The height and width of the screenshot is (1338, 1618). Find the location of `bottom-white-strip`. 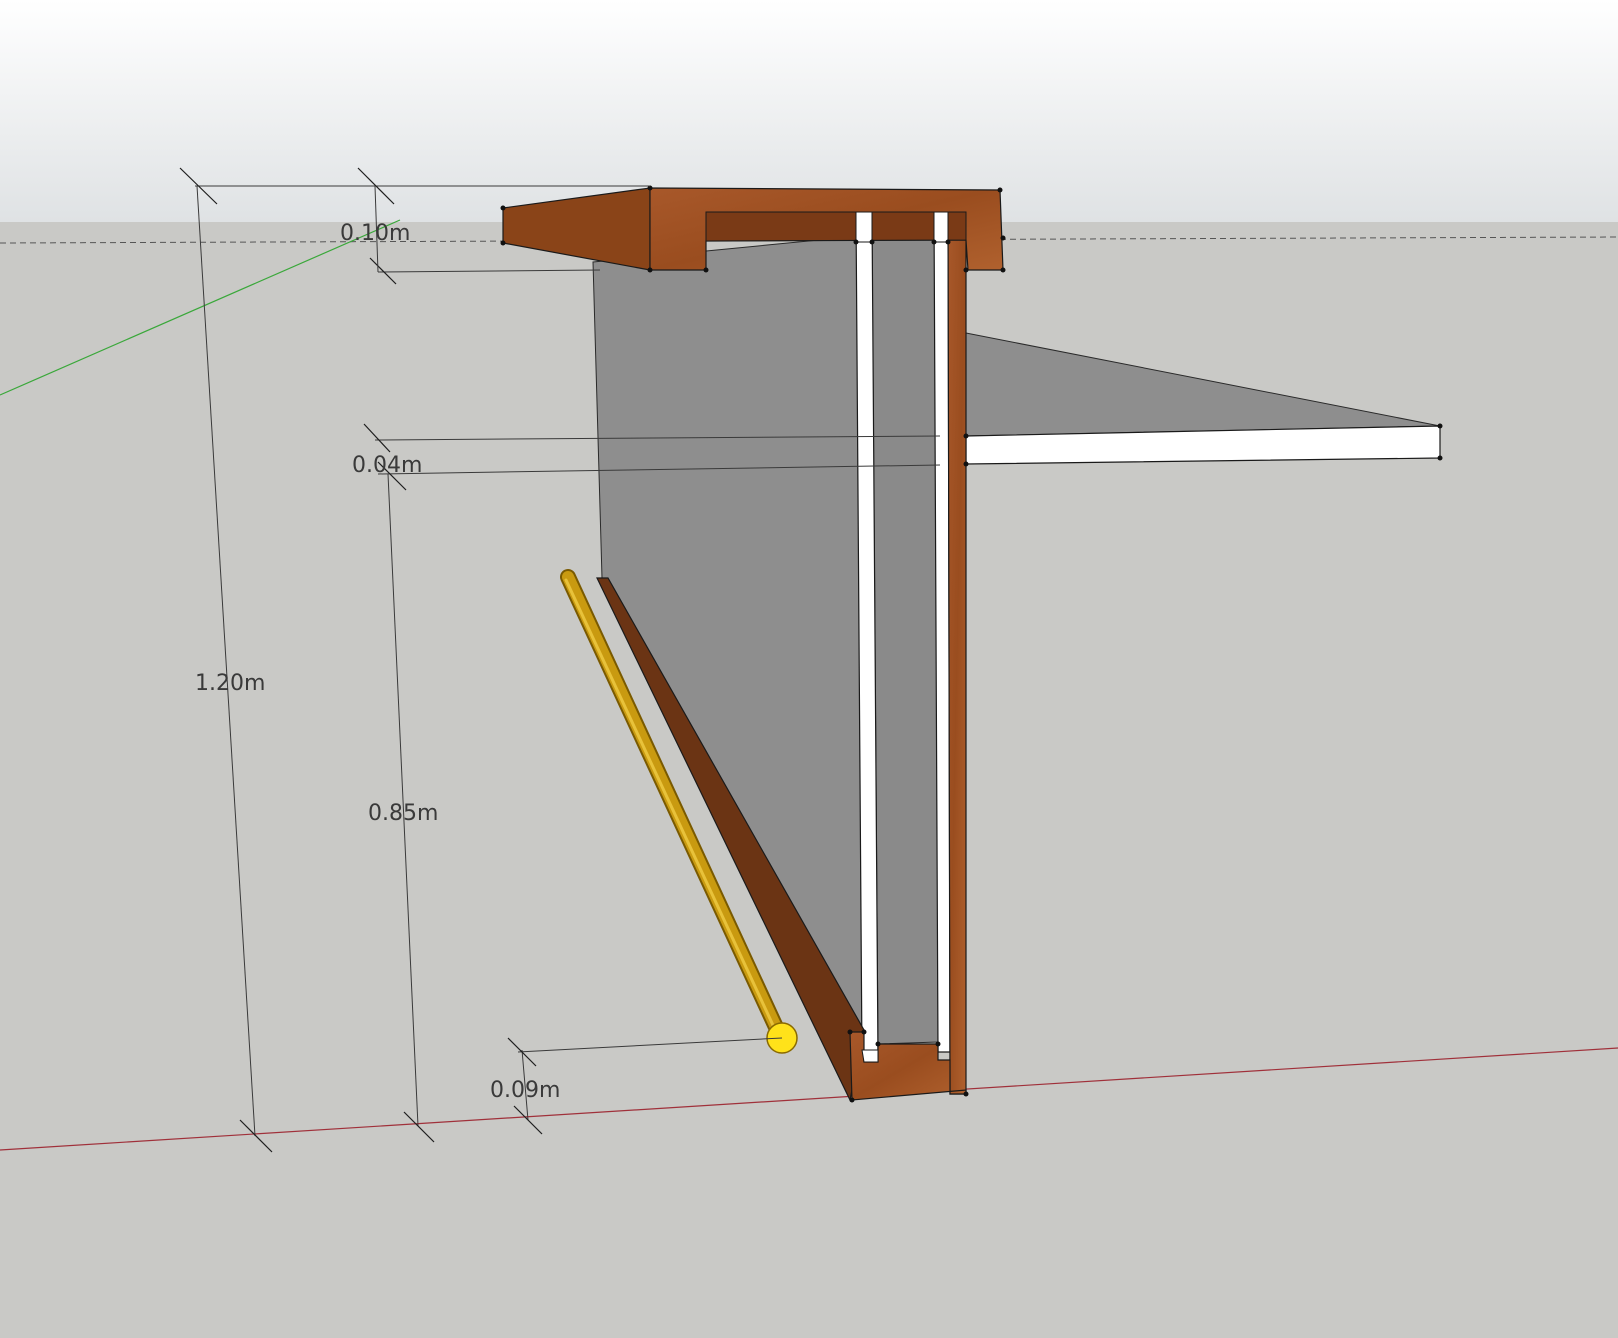

bottom-white-strip is located at coordinates (870, 1056).